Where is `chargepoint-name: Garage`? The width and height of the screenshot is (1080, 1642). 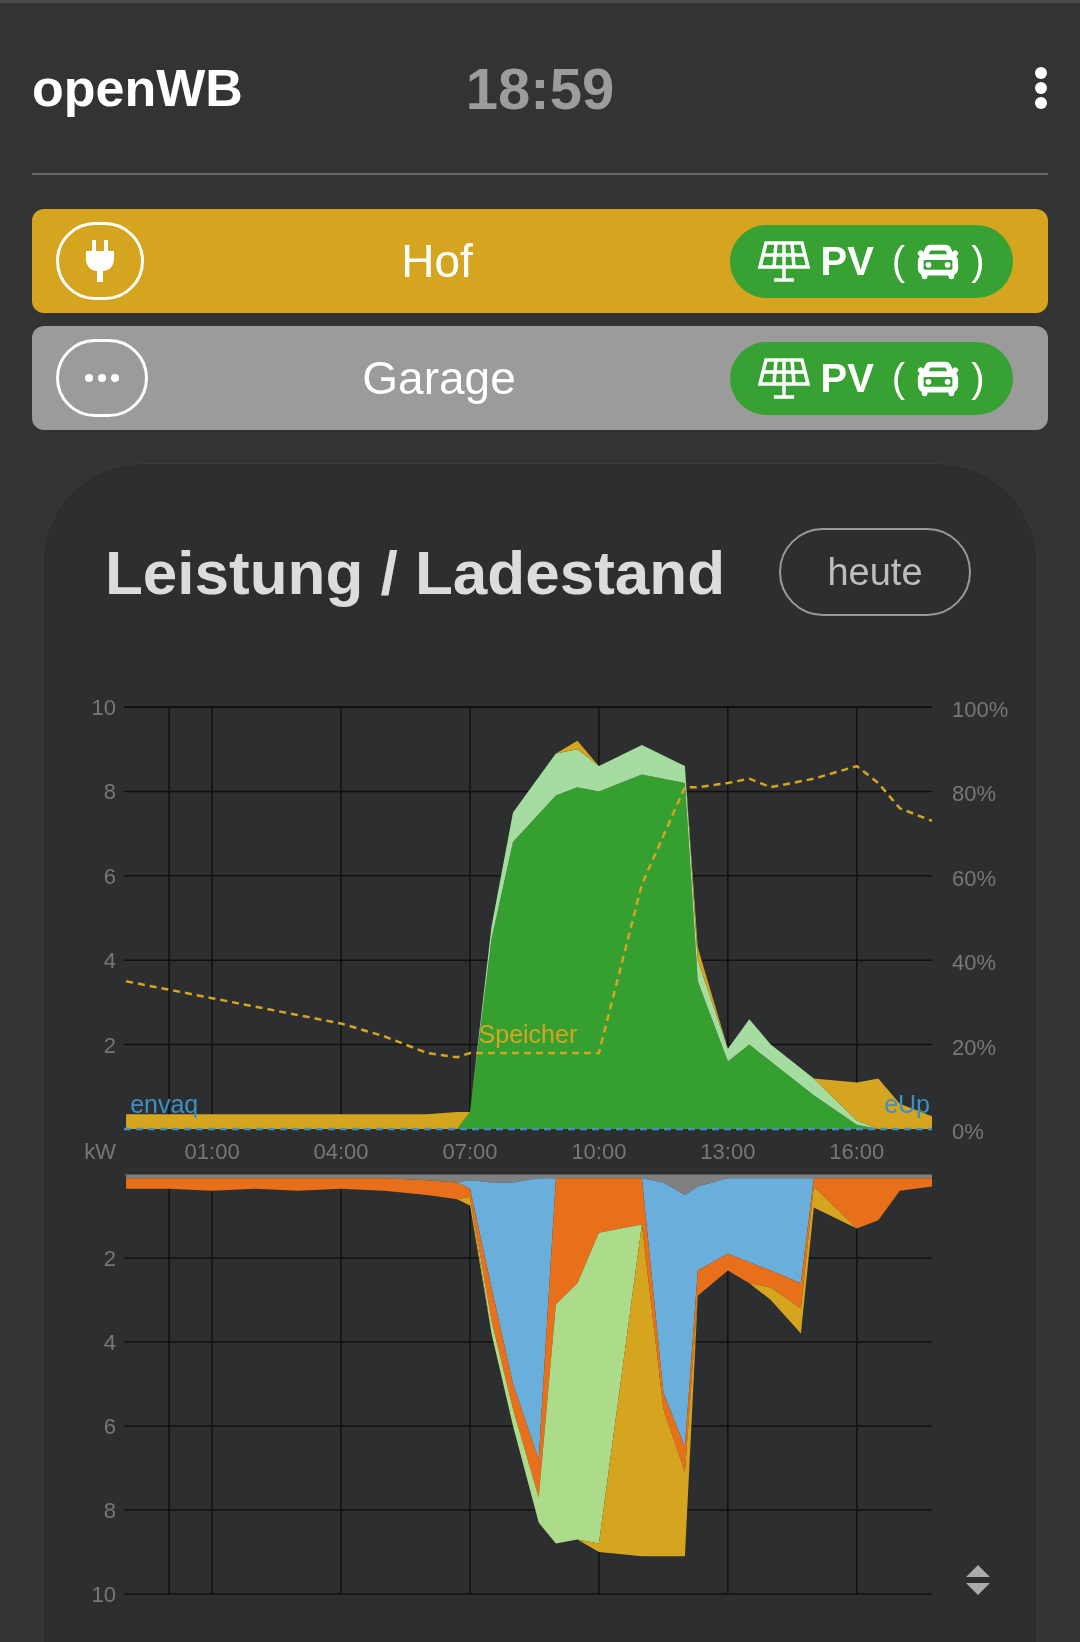 chargepoint-name: Garage is located at coordinates (439, 378).